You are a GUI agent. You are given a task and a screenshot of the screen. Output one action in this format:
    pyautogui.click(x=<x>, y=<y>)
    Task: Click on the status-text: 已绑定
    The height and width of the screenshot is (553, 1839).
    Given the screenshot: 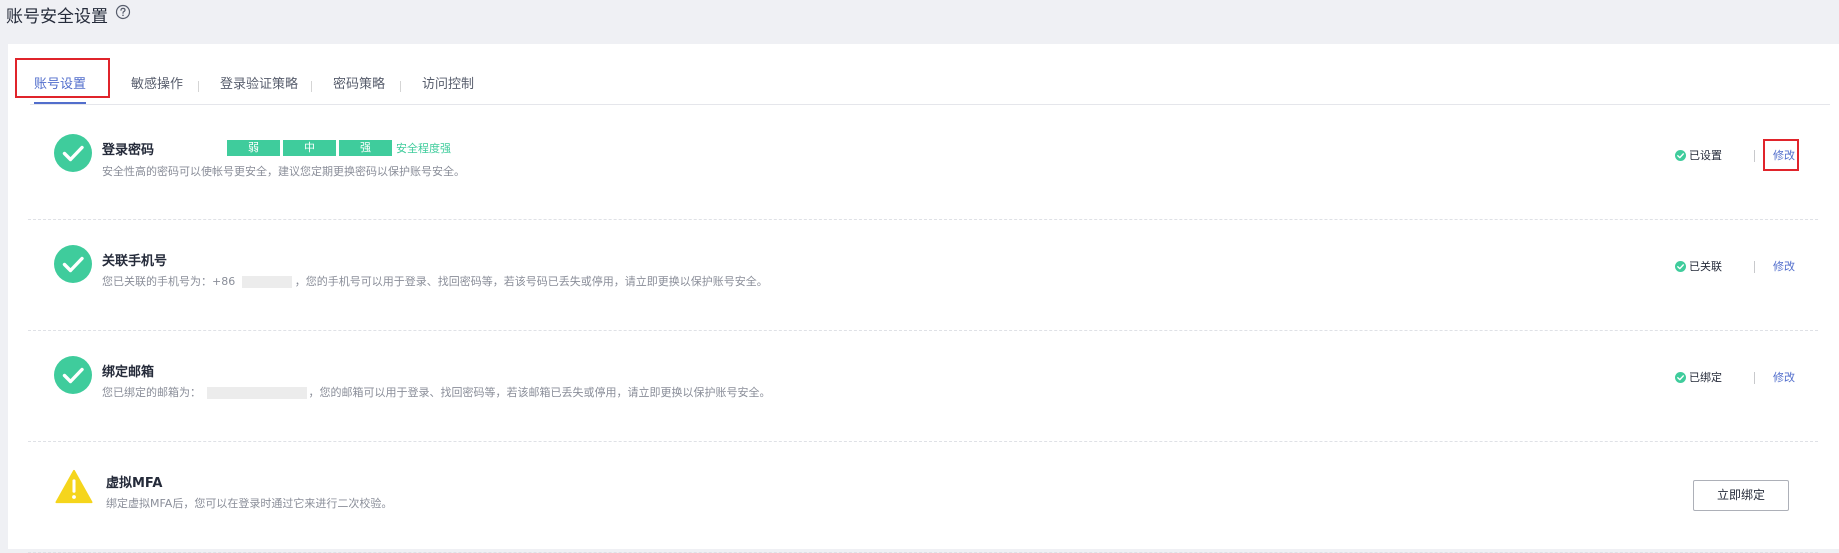 What is the action you would take?
    pyautogui.click(x=1705, y=377)
    